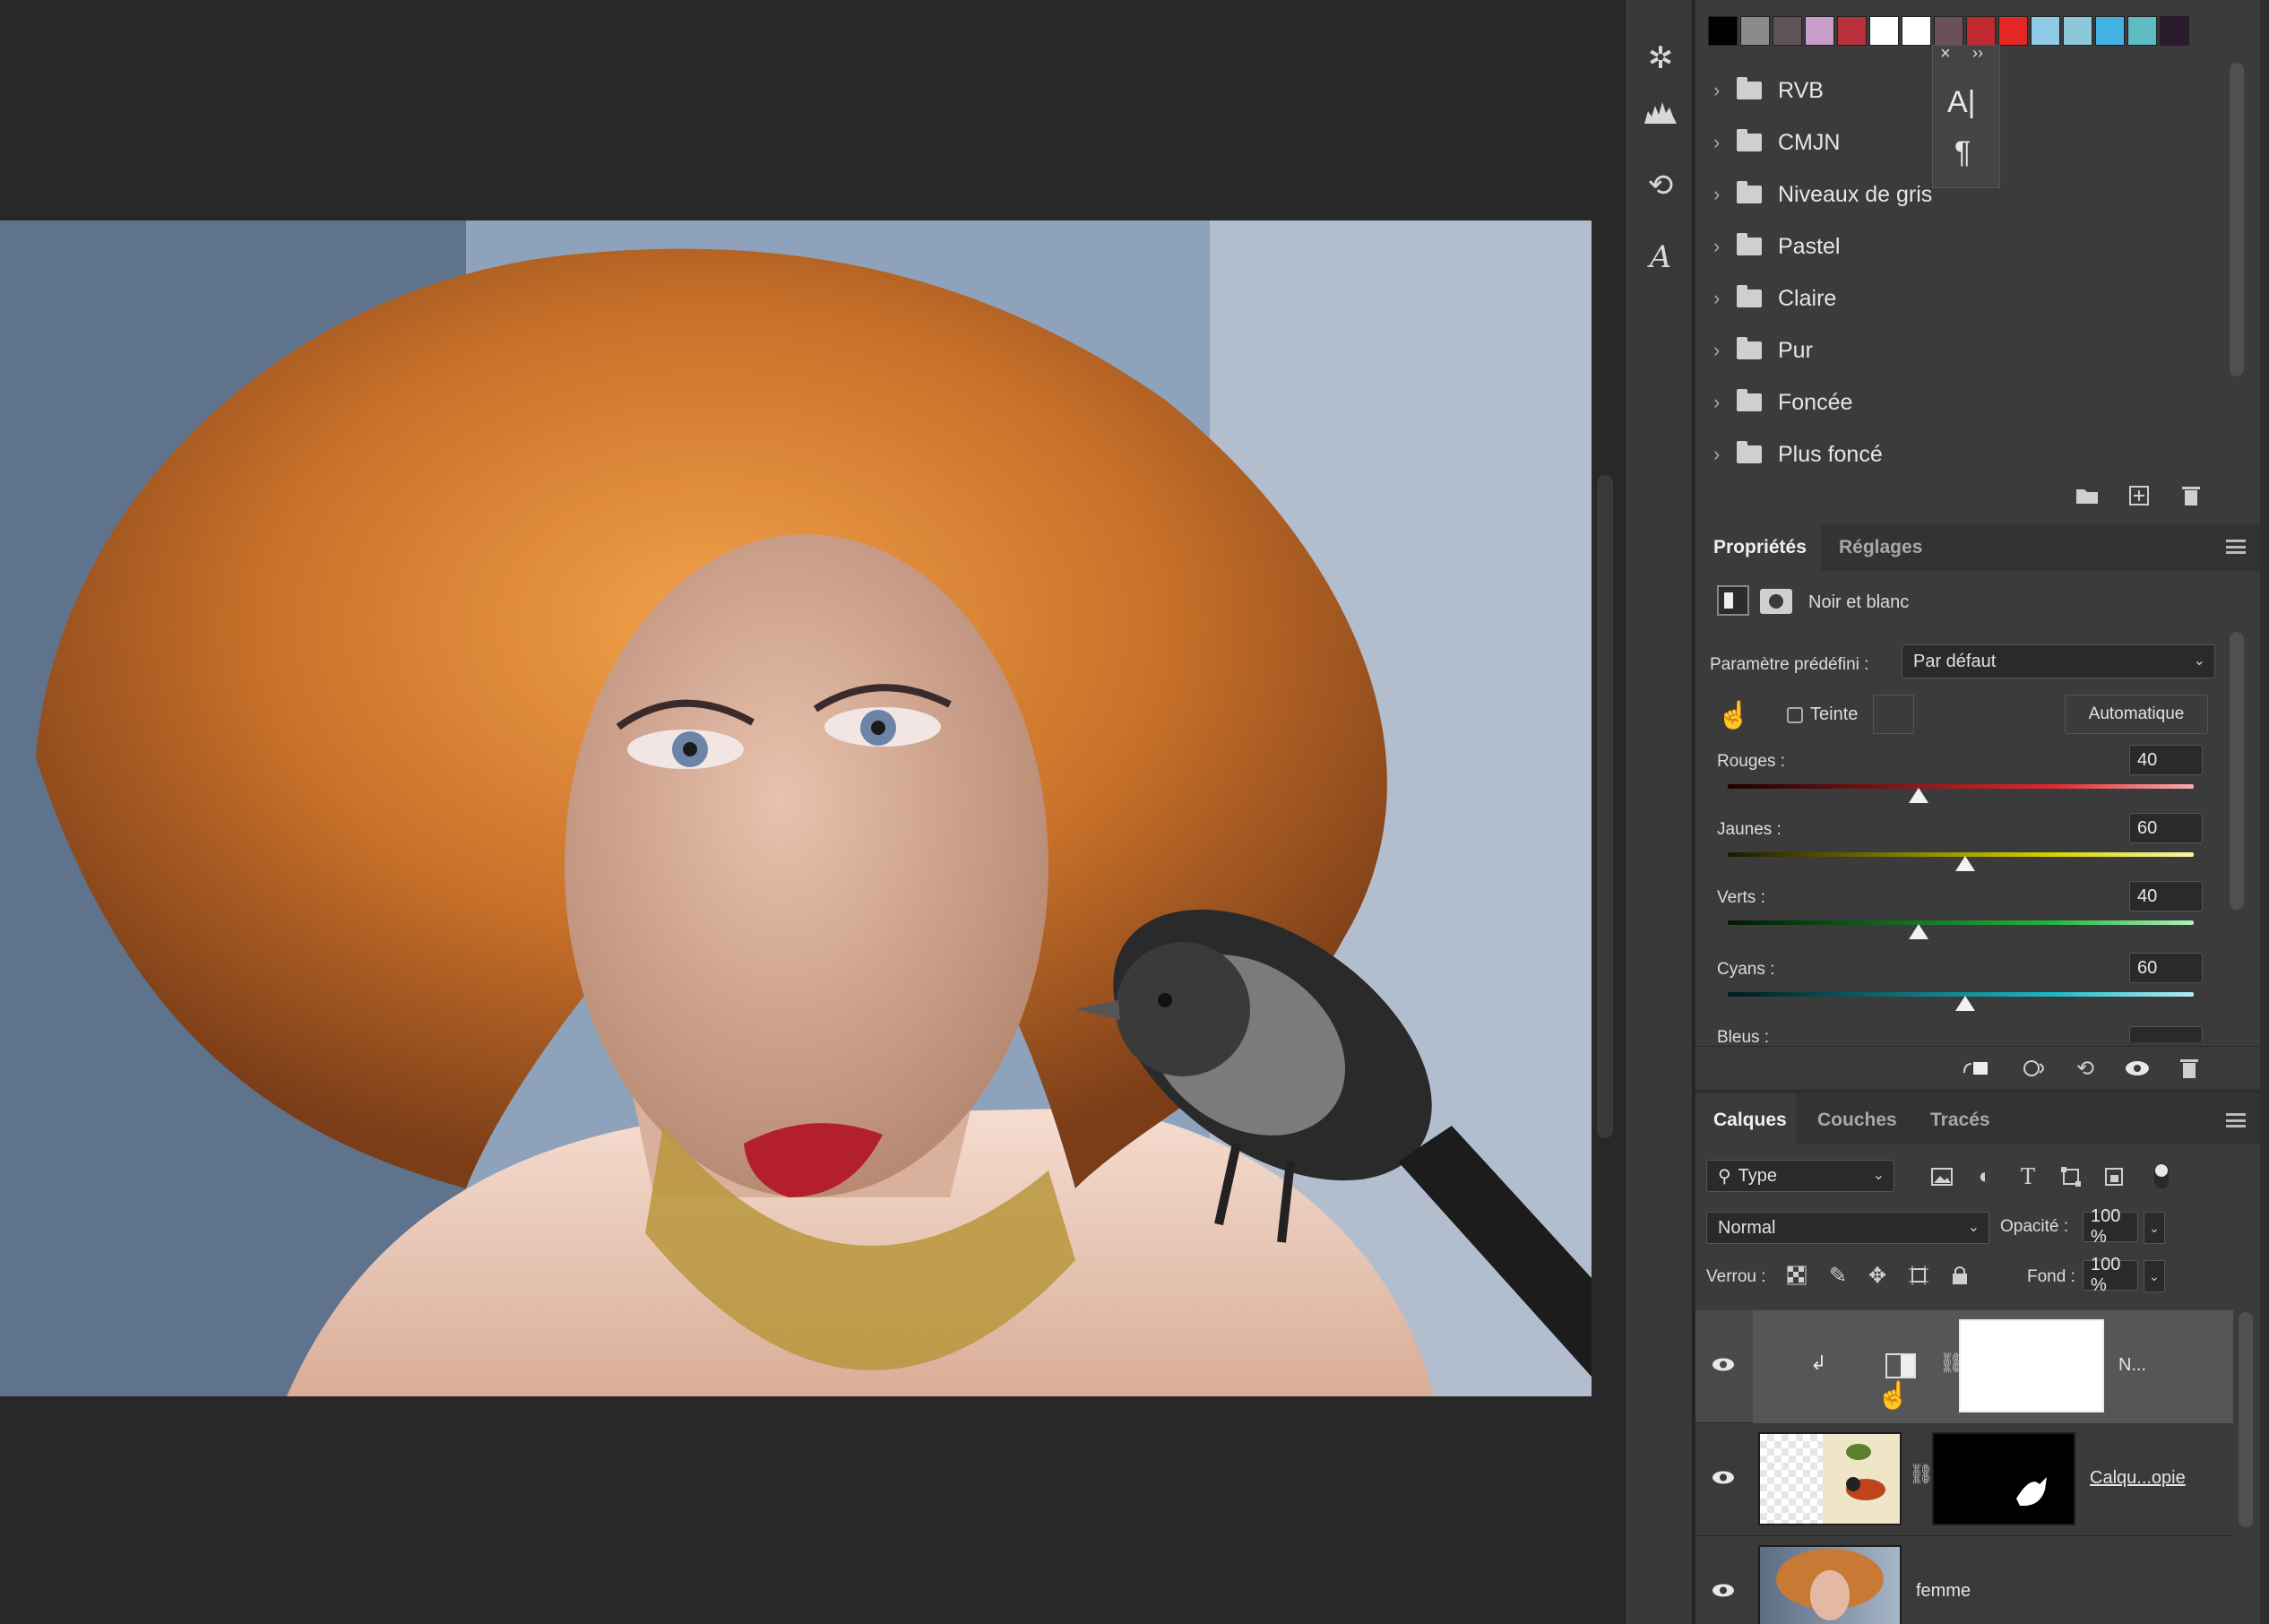 The height and width of the screenshot is (1624, 2269). What do you see at coordinates (1797, 1275) in the screenshot?
I see `lock-transparent-pixels-icon` at bounding box center [1797, 1275].